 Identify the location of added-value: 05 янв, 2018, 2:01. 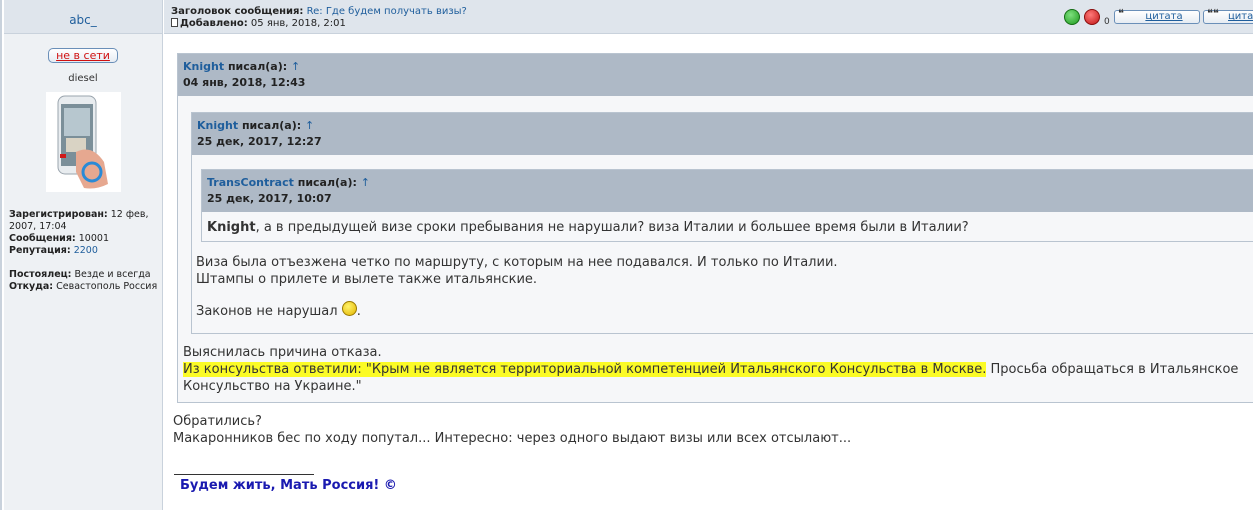
(298, 23).